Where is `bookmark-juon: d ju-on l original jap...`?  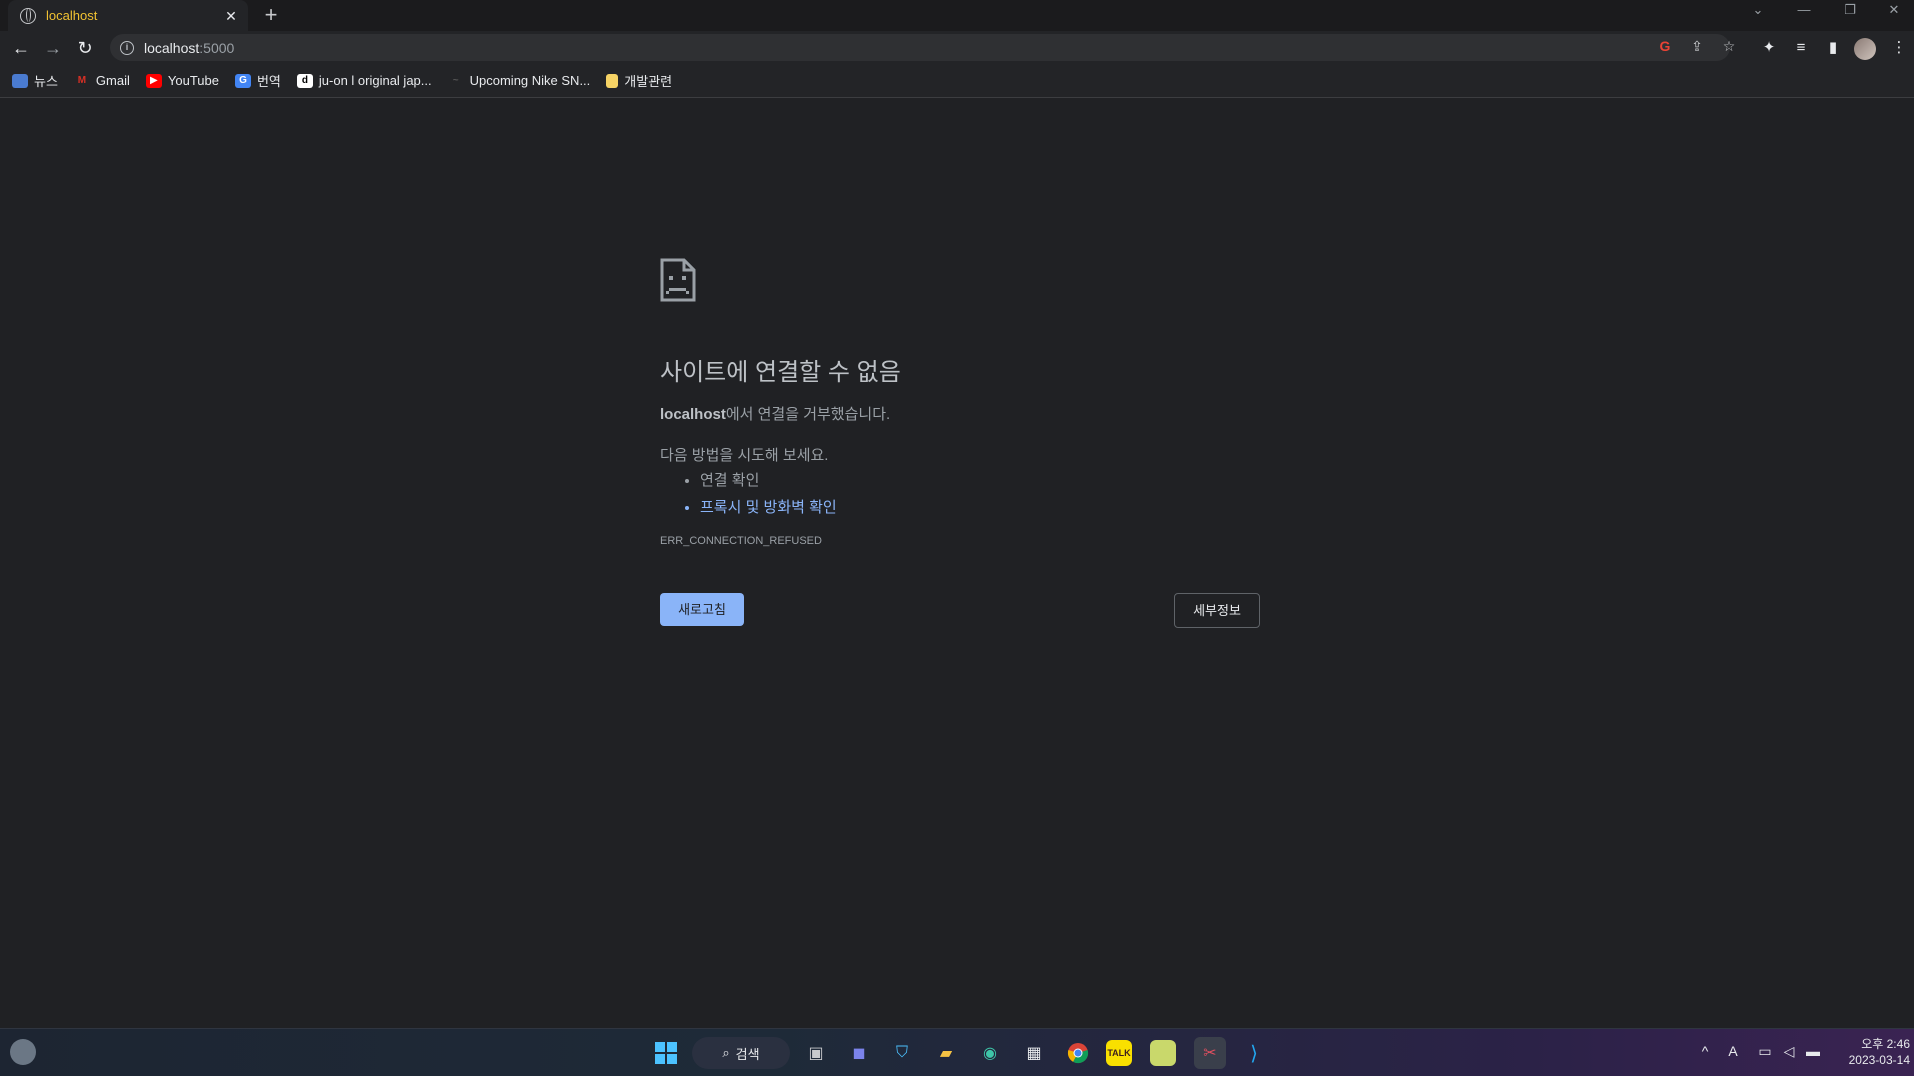
bookmark-juon: d ju-on l original jap... is located at coordinates (364, 80).